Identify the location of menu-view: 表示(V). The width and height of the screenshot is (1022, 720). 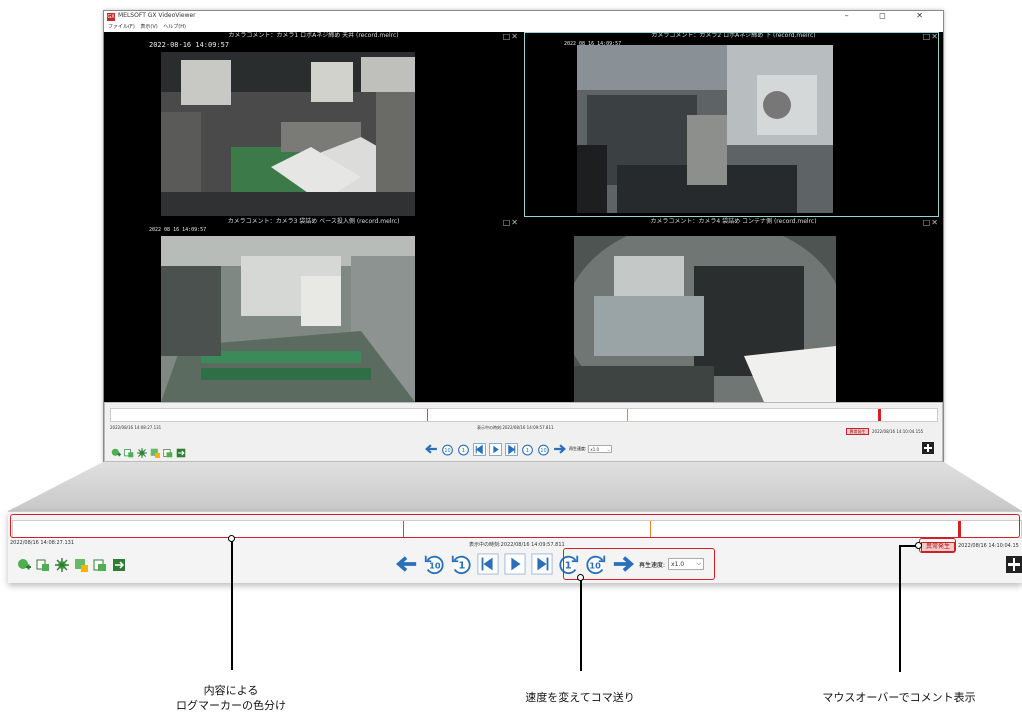
(148, 26).